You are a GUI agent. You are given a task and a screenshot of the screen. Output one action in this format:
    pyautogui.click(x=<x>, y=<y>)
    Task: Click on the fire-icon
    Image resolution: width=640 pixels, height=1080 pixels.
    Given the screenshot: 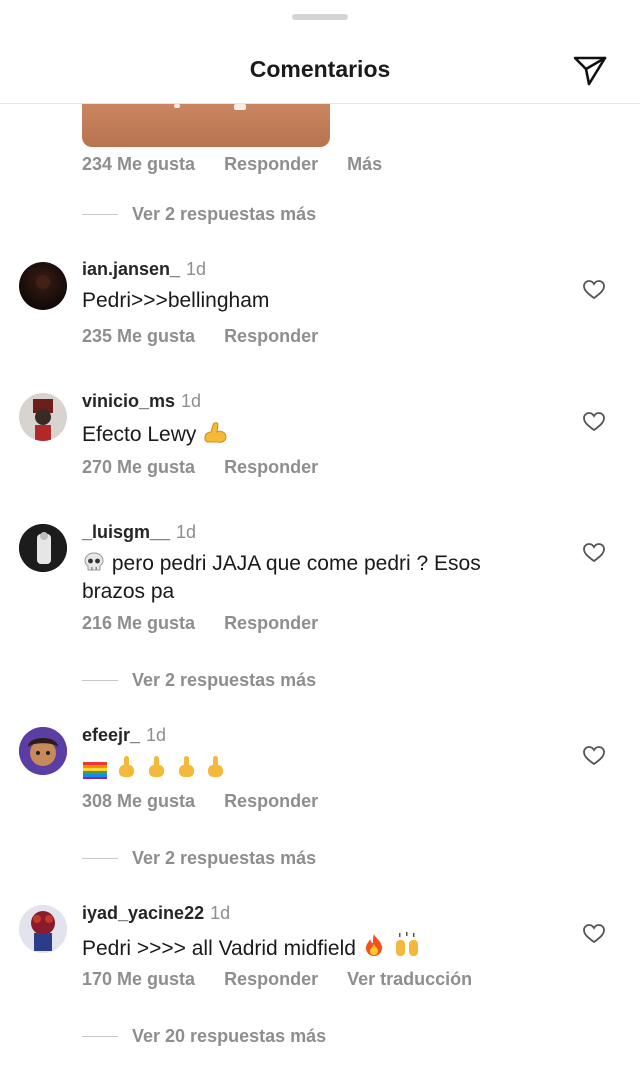 What is the action you would take?
    pyautogui.click(x=374, y=948)
    